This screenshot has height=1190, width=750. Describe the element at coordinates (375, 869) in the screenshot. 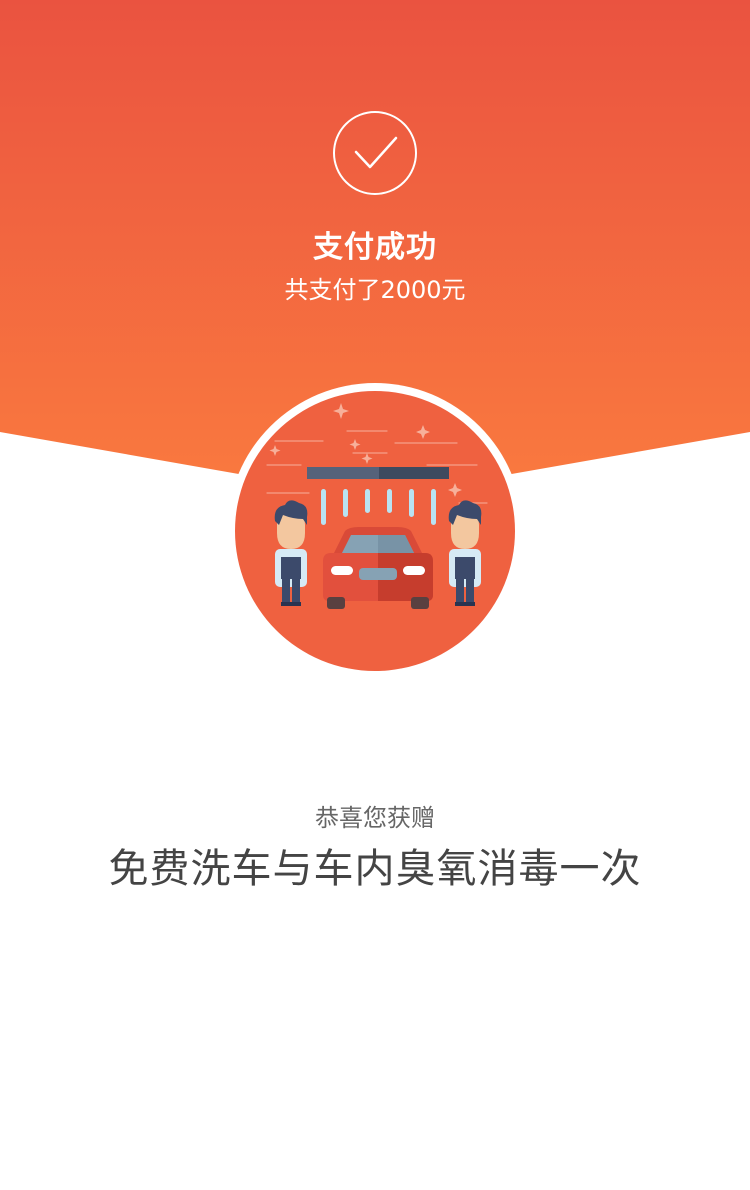

I see `gift-name: 免费洗车与车内臭氧消毒一次` at that location.